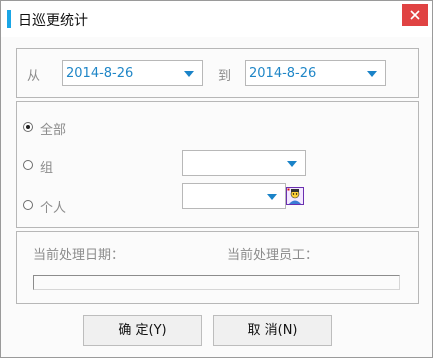  Describe the element at coordinates (216, 282) in the screenshot. I see `progress-bar` at that location.